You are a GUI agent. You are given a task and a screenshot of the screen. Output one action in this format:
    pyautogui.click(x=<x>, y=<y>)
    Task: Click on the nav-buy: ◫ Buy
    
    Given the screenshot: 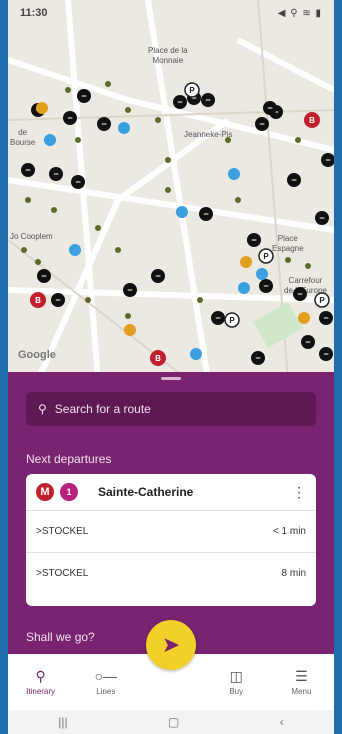 What is the action you would take?
    pyautogui.click(x=236, y=682)
    